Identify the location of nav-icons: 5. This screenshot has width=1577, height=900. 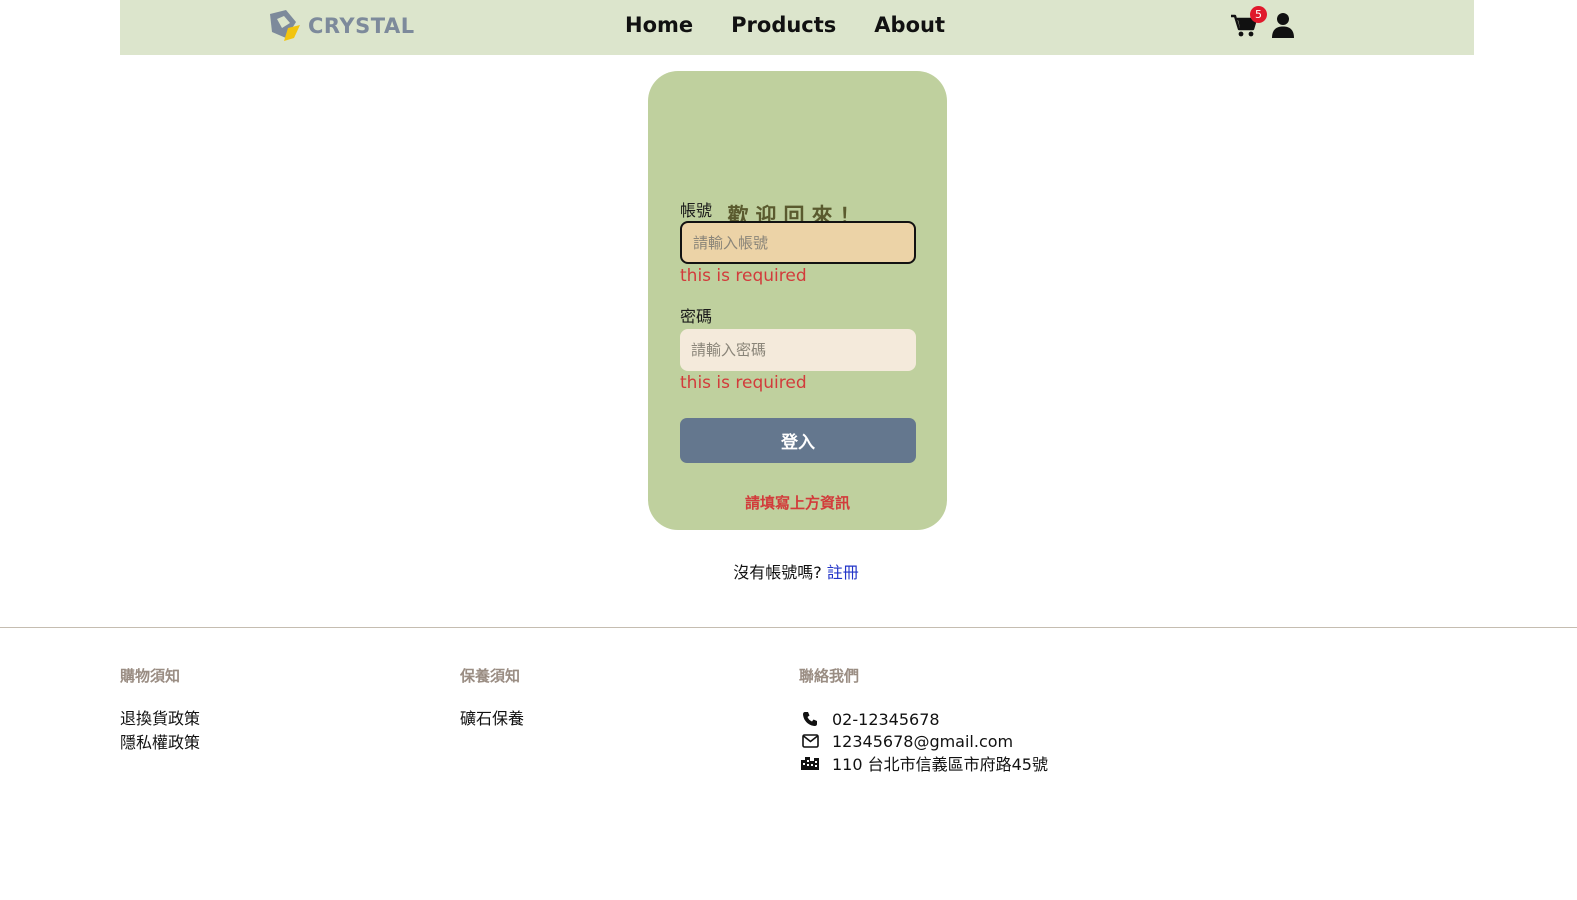
(1264, 24).